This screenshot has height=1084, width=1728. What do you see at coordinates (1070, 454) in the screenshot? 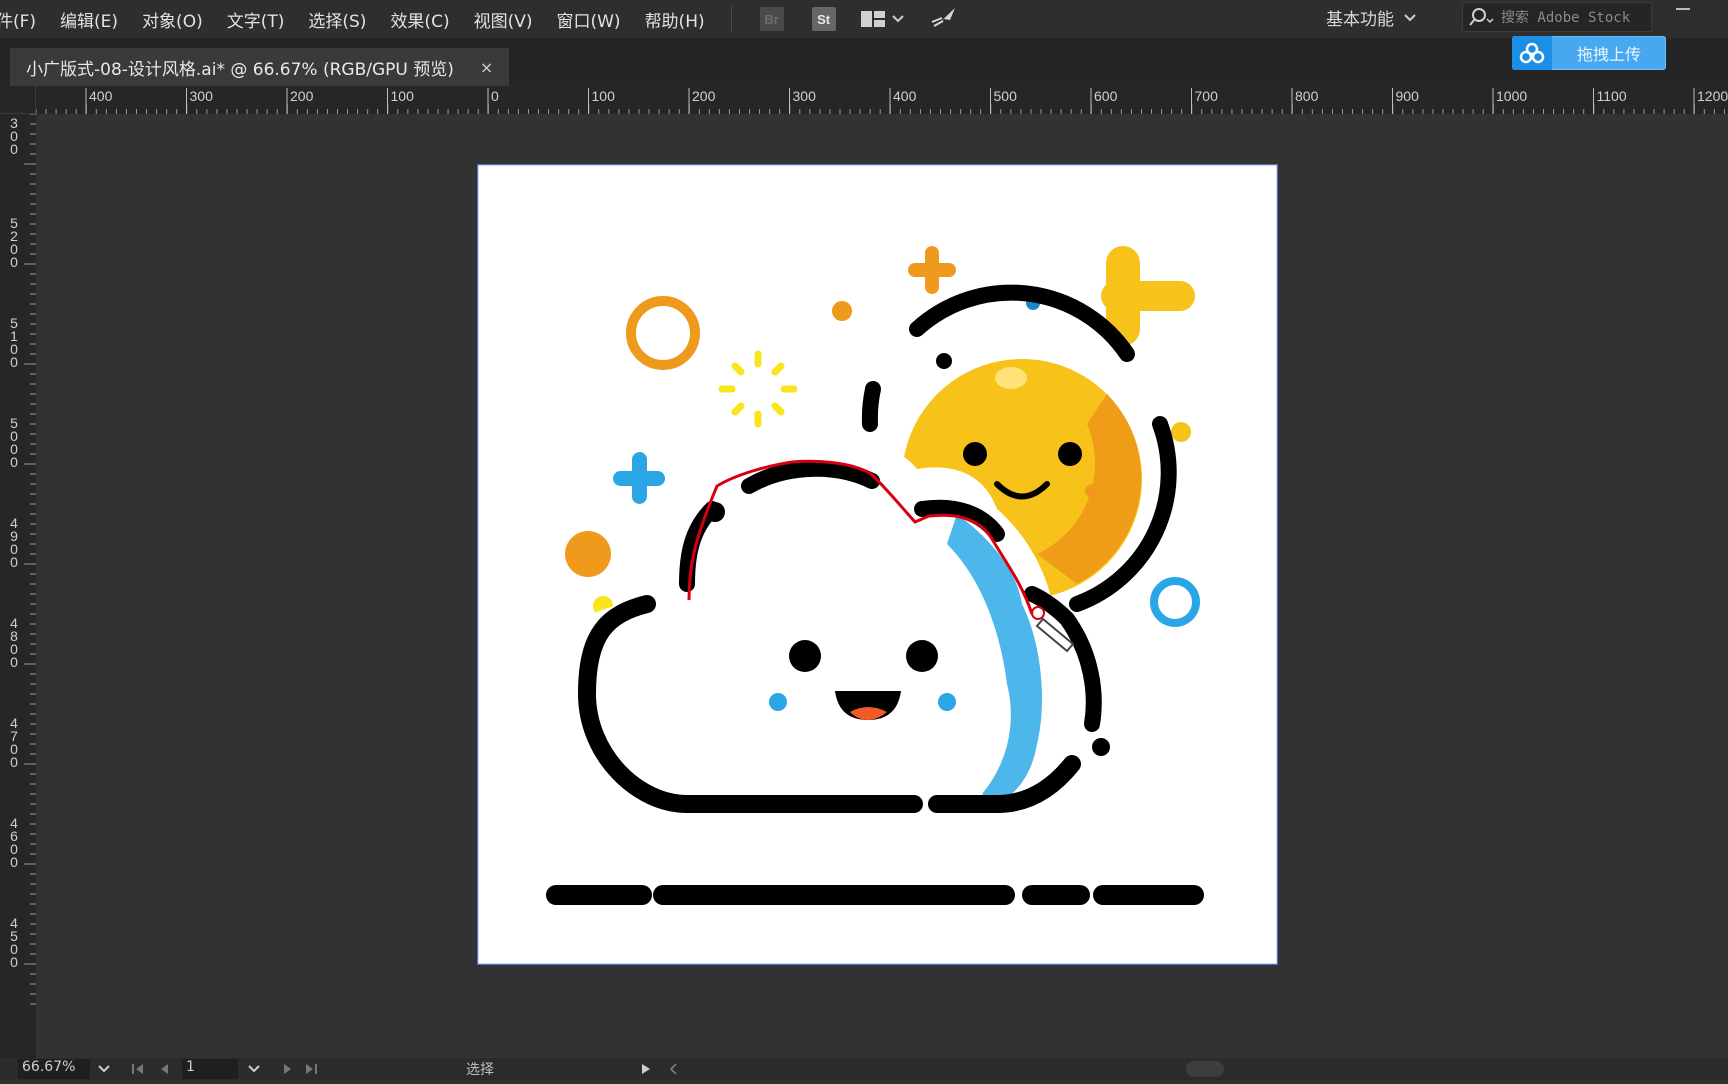
I see `sun-eye-right` at bounding box center [1070, 454].